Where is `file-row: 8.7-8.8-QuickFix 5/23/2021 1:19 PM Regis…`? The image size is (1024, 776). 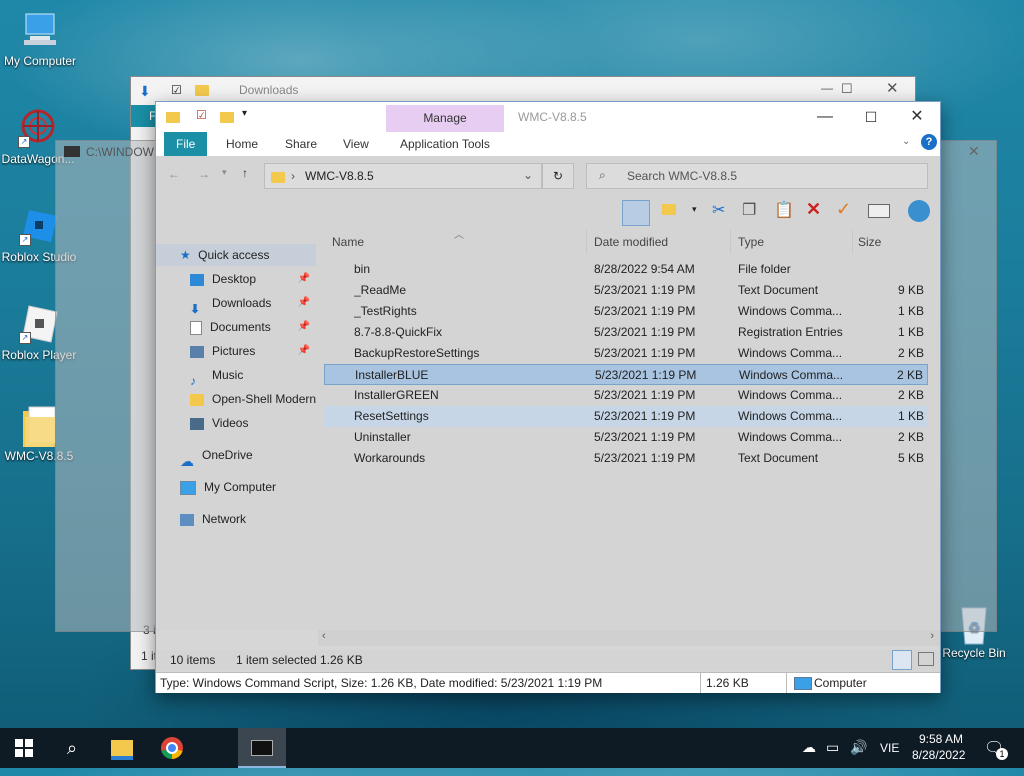 file-row: 8.7-8.8-QuickFix 5/23/2021 1:19 PM Regis… is located at coordinates (626, 332).